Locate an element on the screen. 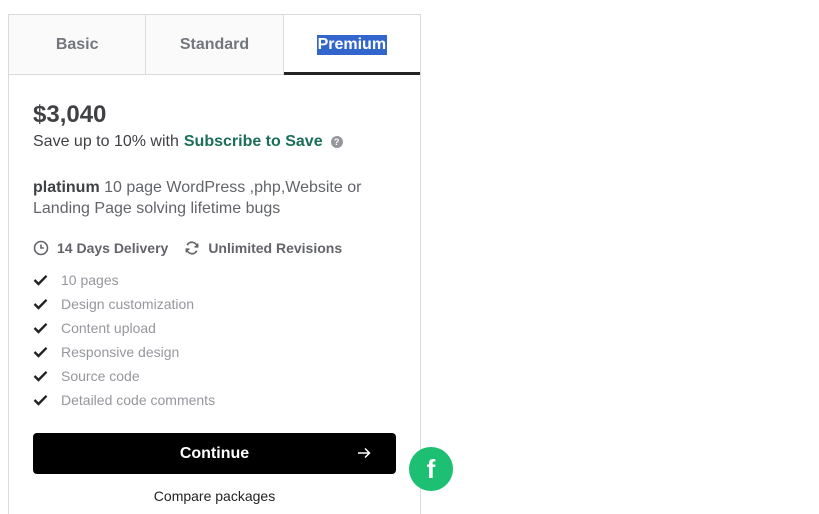  continue-button: Continue is located at coordinates (214, 453).